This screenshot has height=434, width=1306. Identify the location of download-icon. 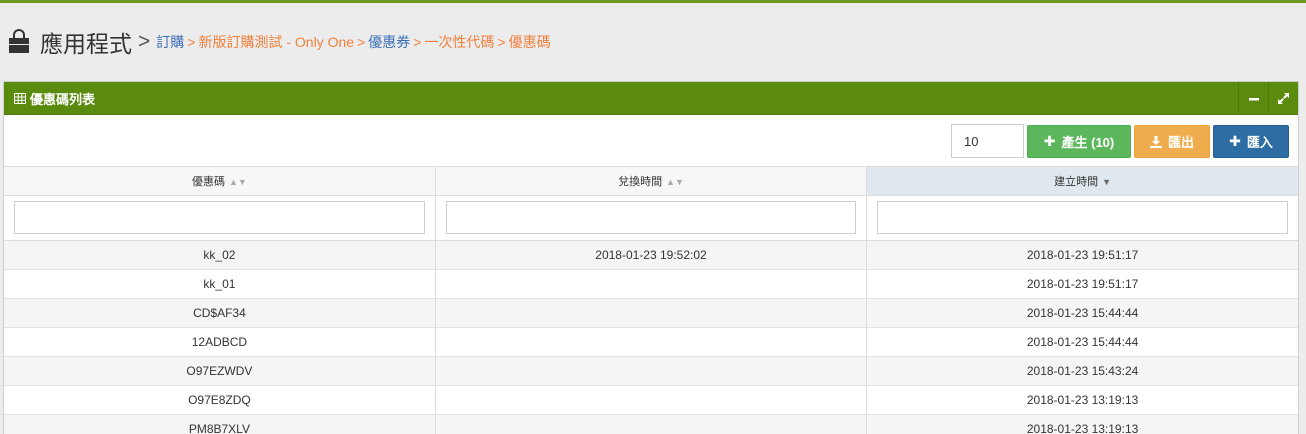
(1155, 141).